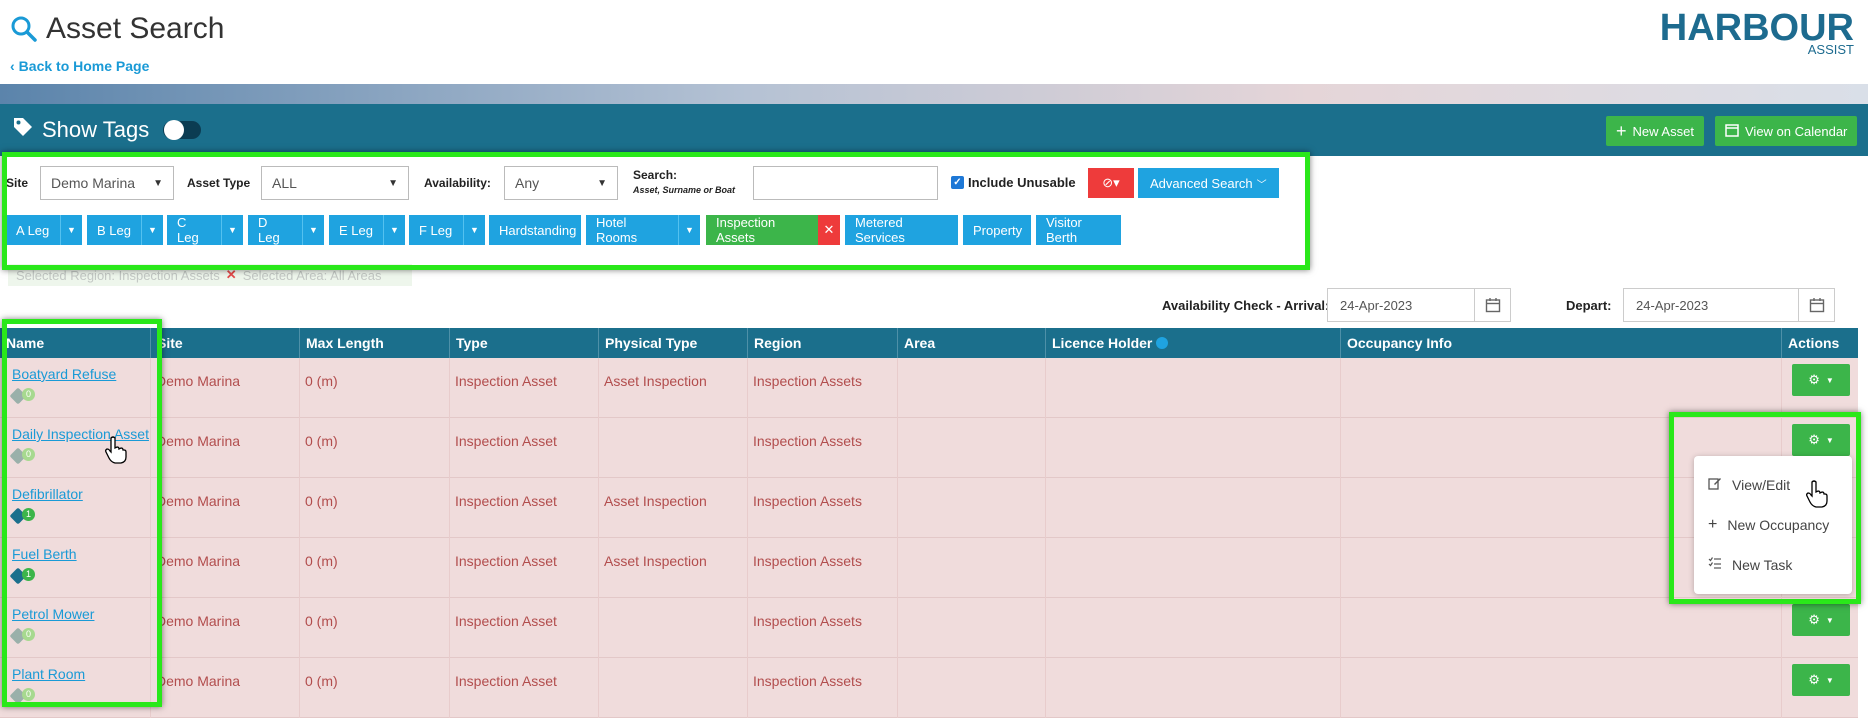  Describe the element at coordinates (1655, 131) in the screenshot. I see `new-asset-button: + New Asset` at that location.